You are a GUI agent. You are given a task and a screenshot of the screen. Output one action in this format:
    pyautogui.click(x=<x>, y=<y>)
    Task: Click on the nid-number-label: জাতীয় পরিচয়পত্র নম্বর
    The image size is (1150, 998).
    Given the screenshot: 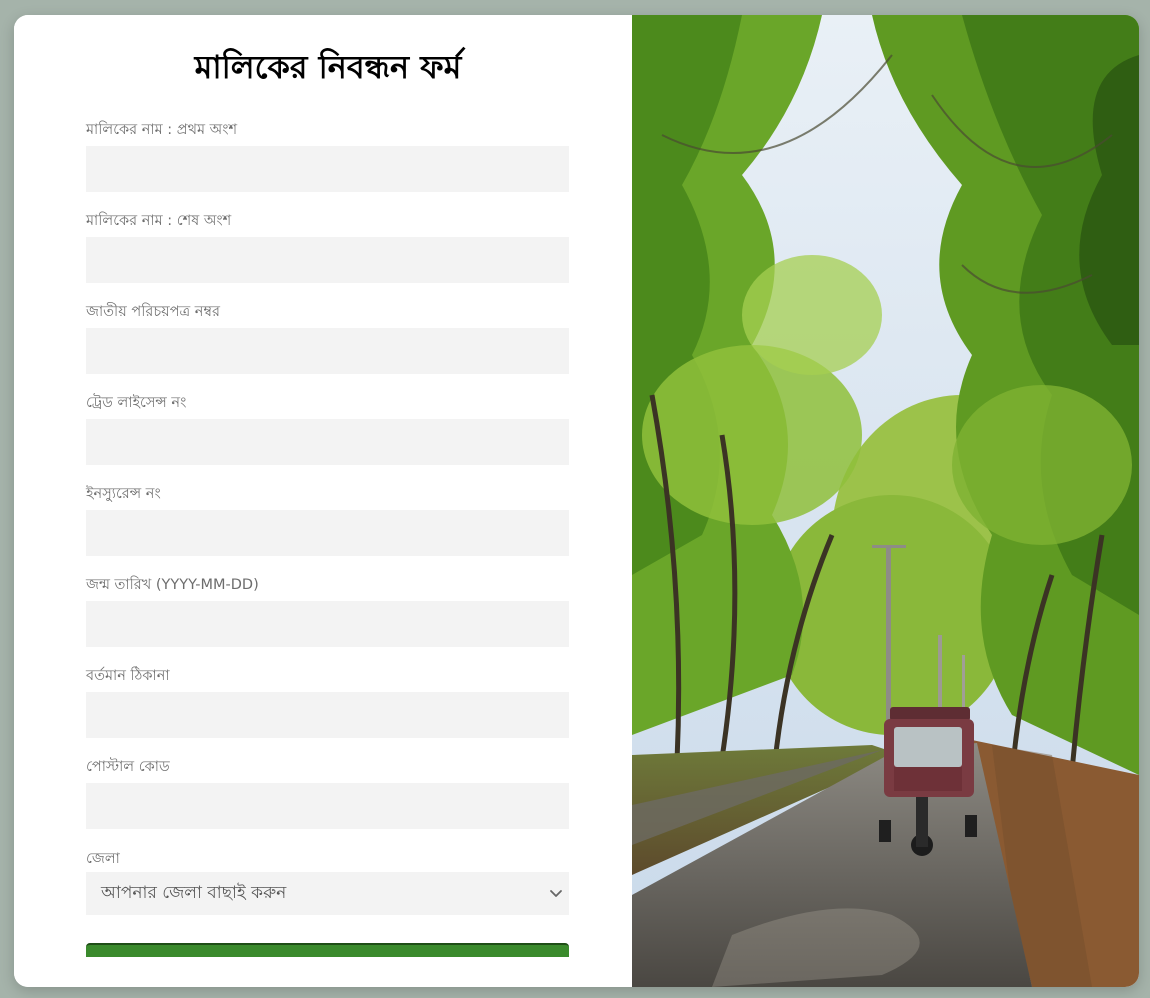 What is the action you would take?
    pyautogui.click(x=153, y=312)
    